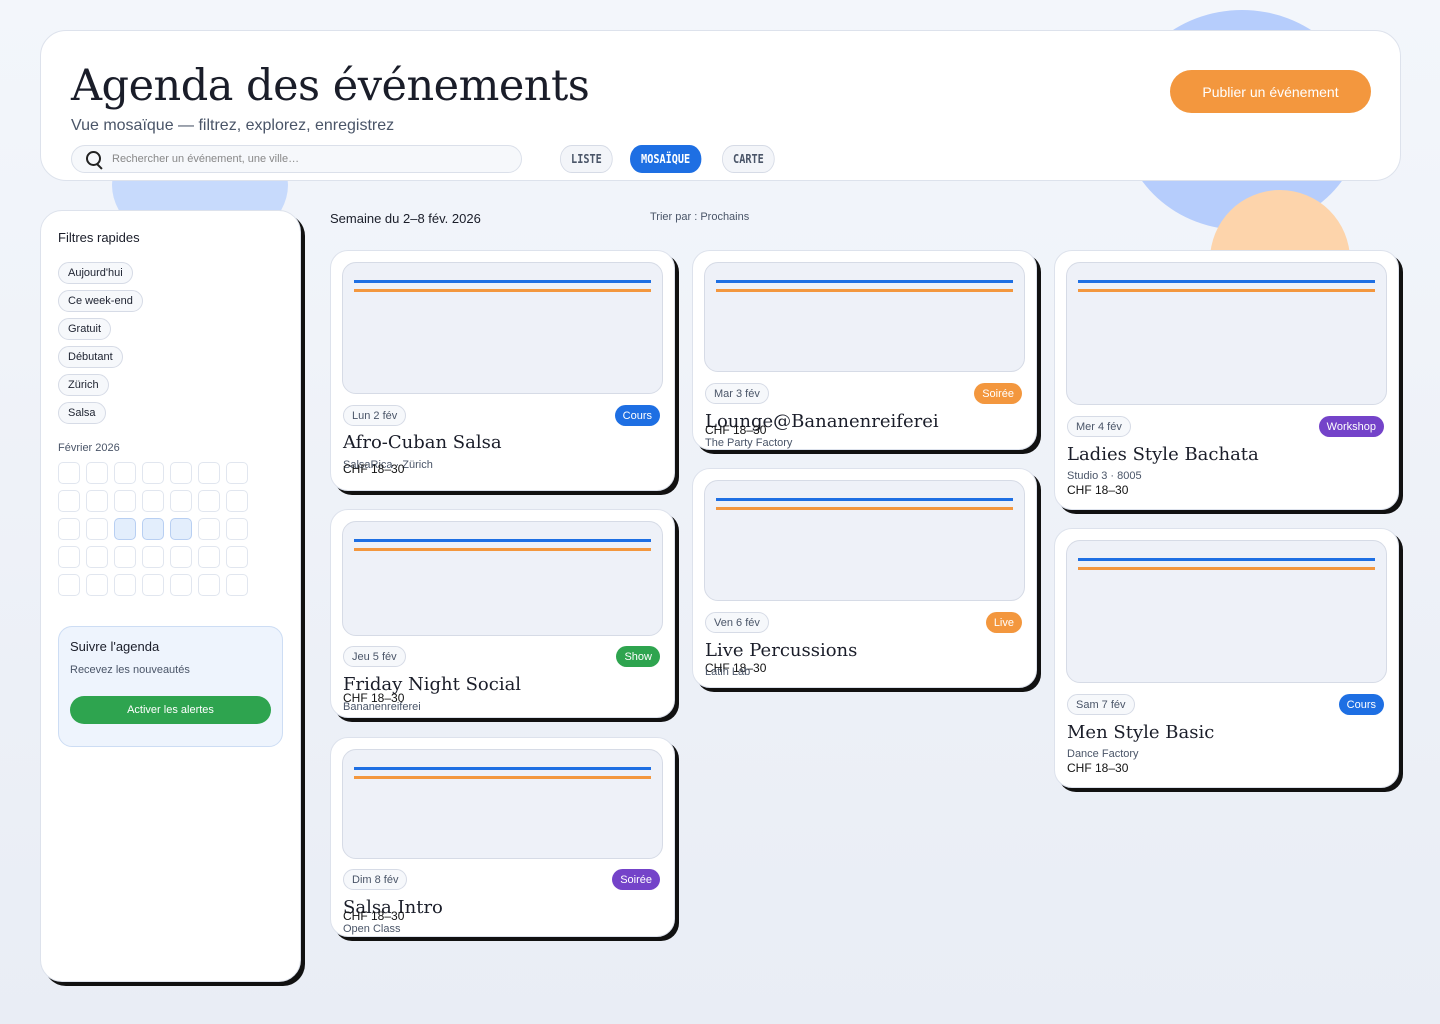  I want to click on event-venue: Studio 3 · 8005, so click(1104, 476).